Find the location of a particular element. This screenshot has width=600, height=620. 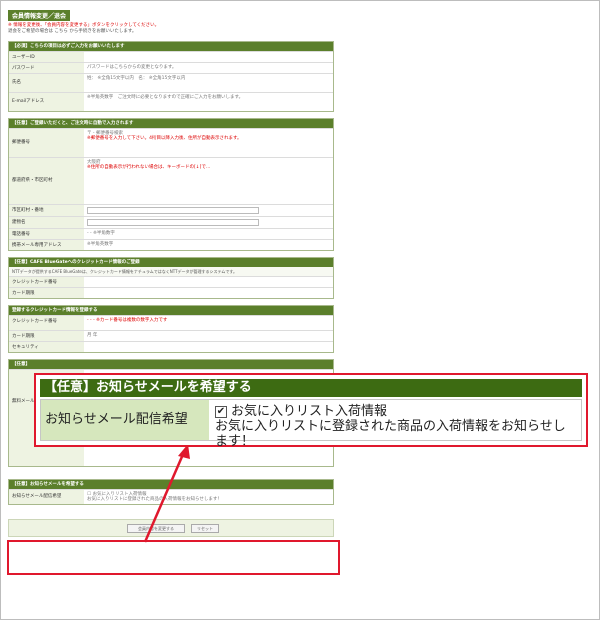

zoom-heading: 【任意】お知らせメールを希望する is located at coordinates (311, 388).